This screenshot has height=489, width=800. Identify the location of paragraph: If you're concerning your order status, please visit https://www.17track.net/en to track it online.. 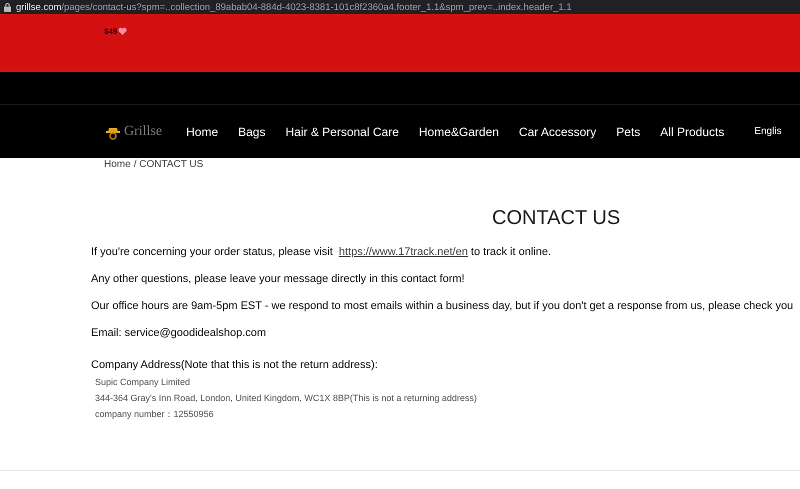
(321, 252).